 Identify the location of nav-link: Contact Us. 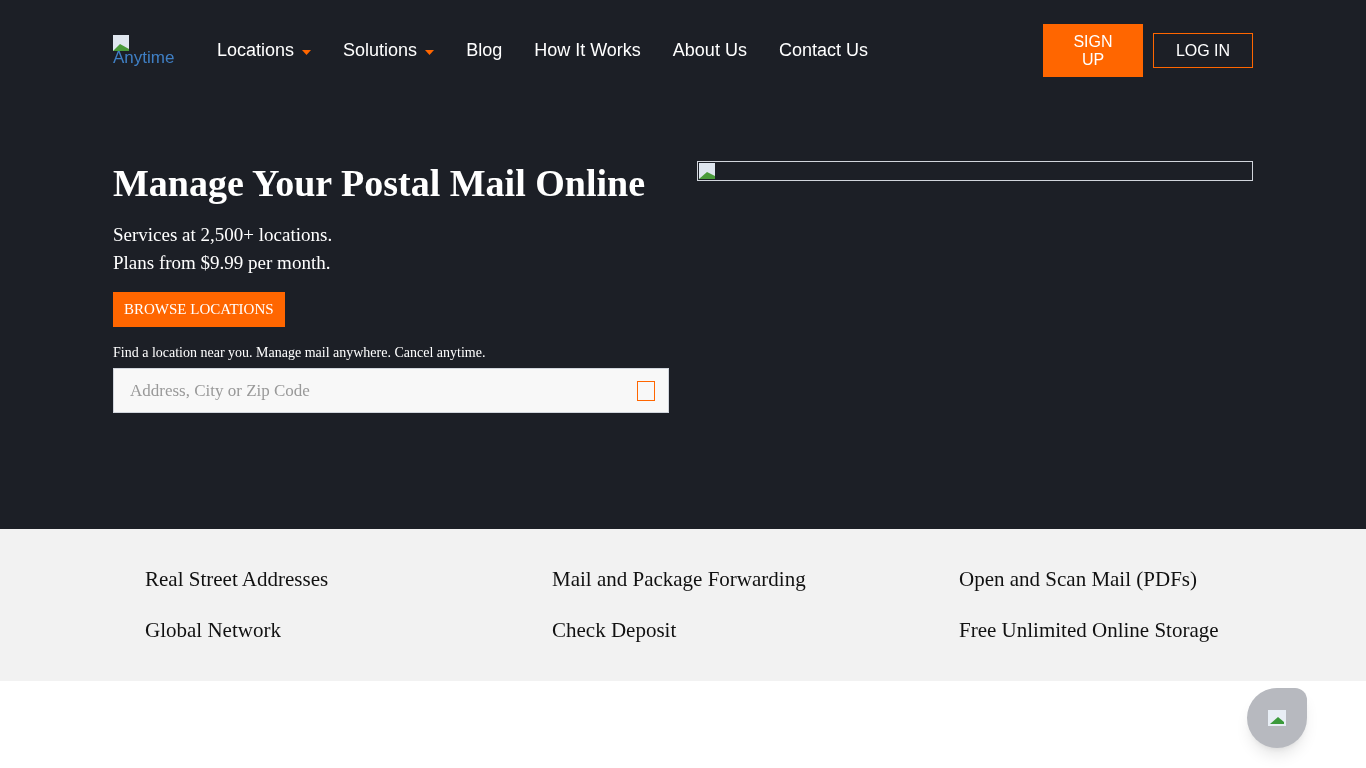
(823, 50).